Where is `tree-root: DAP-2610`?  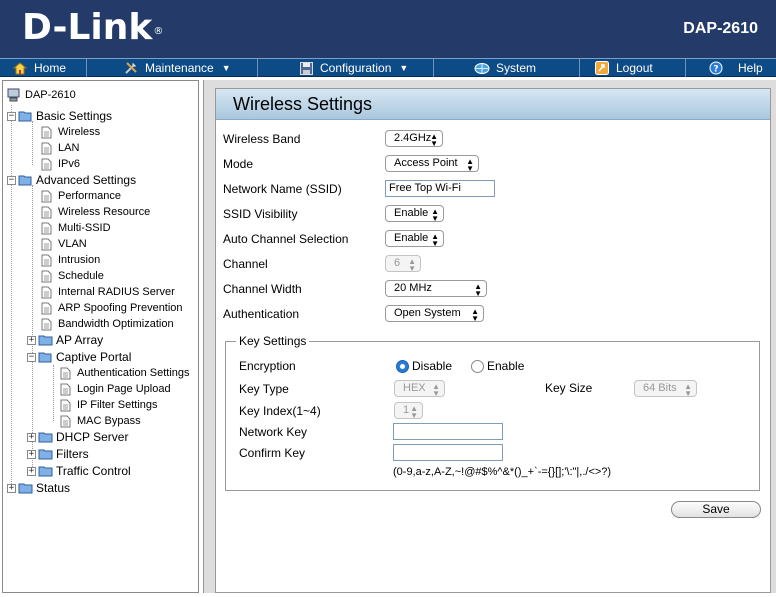 tree-root: DAP-2610 is located at coordinates (41, 95).